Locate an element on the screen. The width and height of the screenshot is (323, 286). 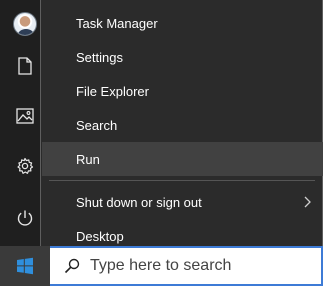
windows-logo-icon is located at coordinates (25, 266).